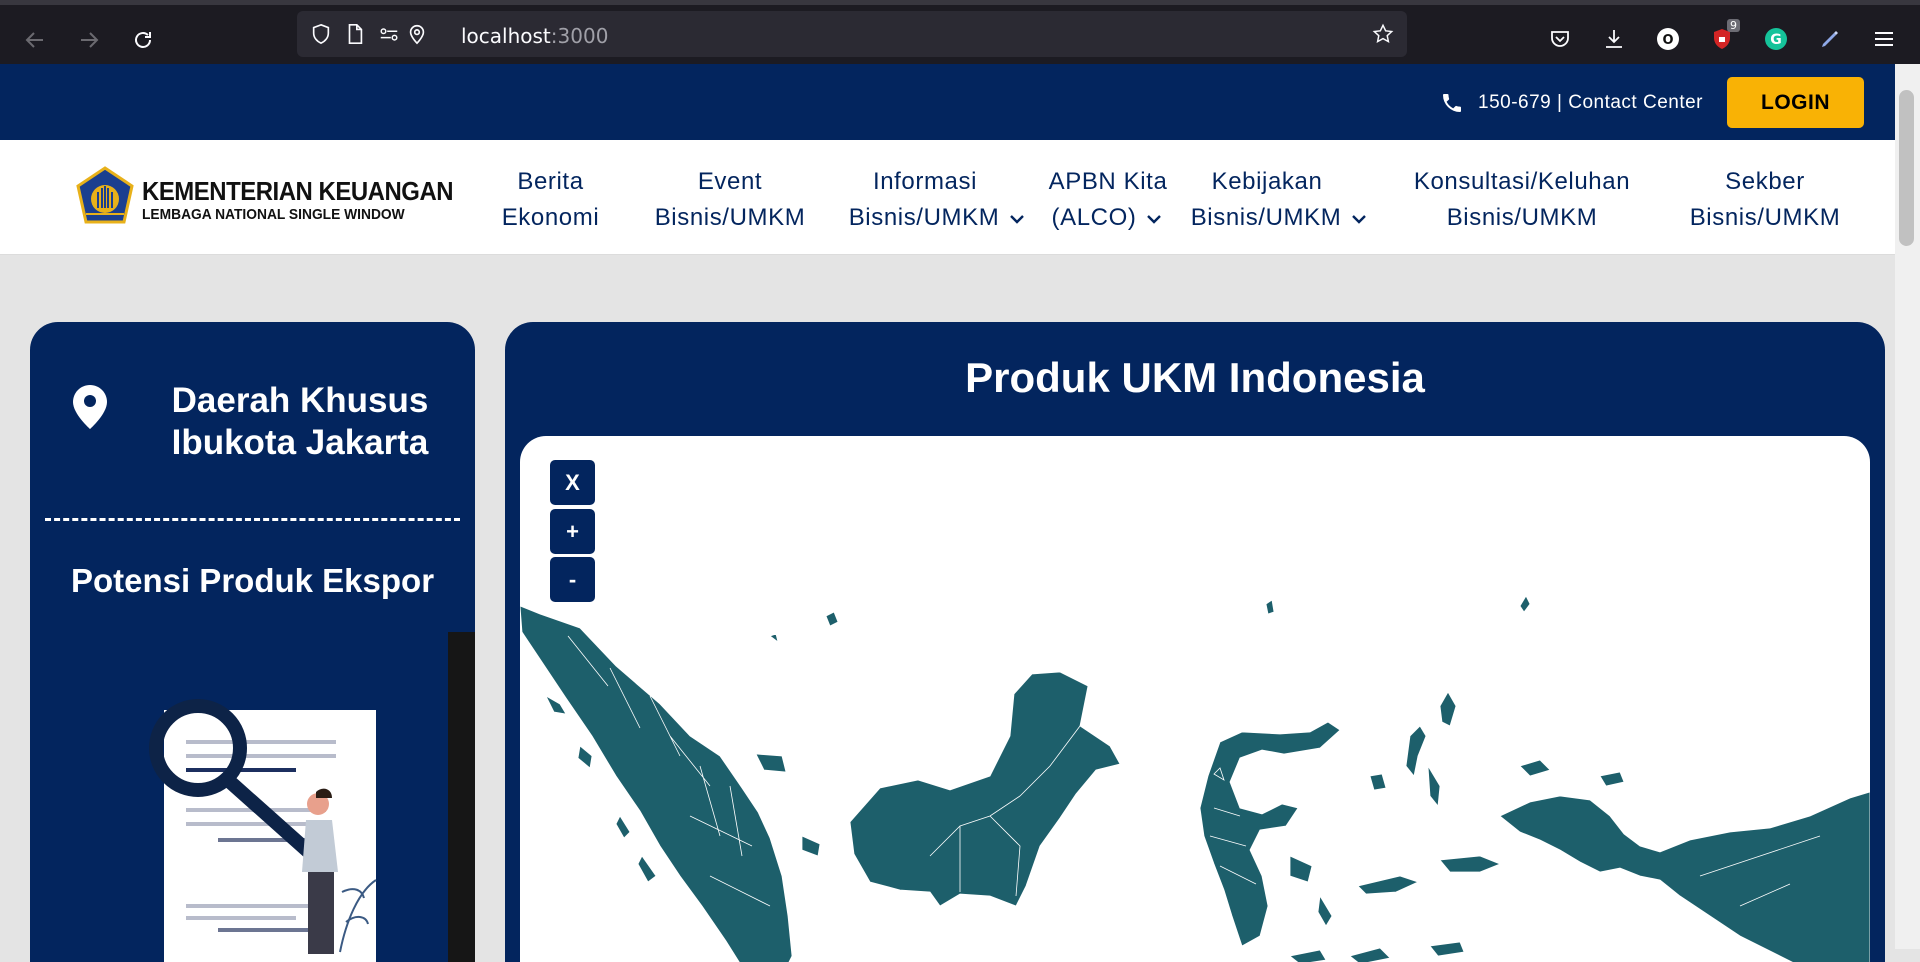  I want to click on login-button: LOGIN, so click(1795, 102).